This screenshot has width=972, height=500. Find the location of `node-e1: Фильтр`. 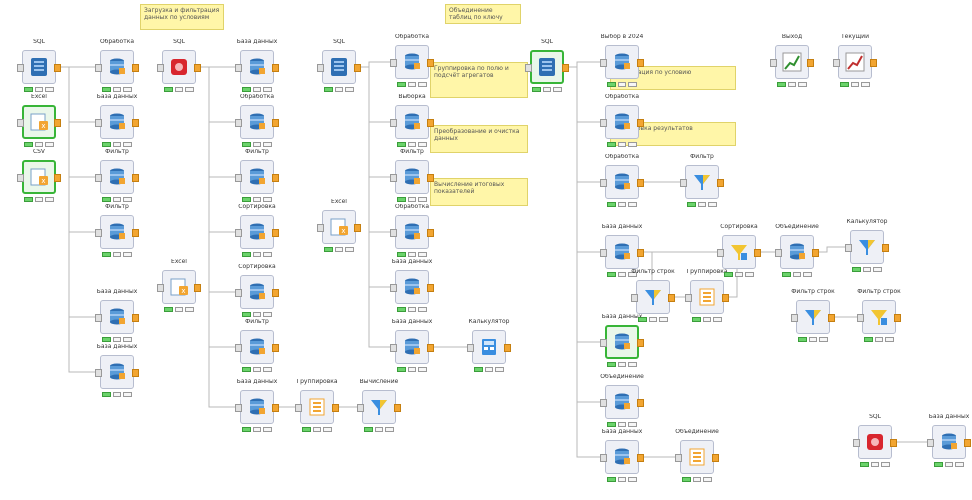

node-e1: Фильтр is located at coordinates (702, 180).